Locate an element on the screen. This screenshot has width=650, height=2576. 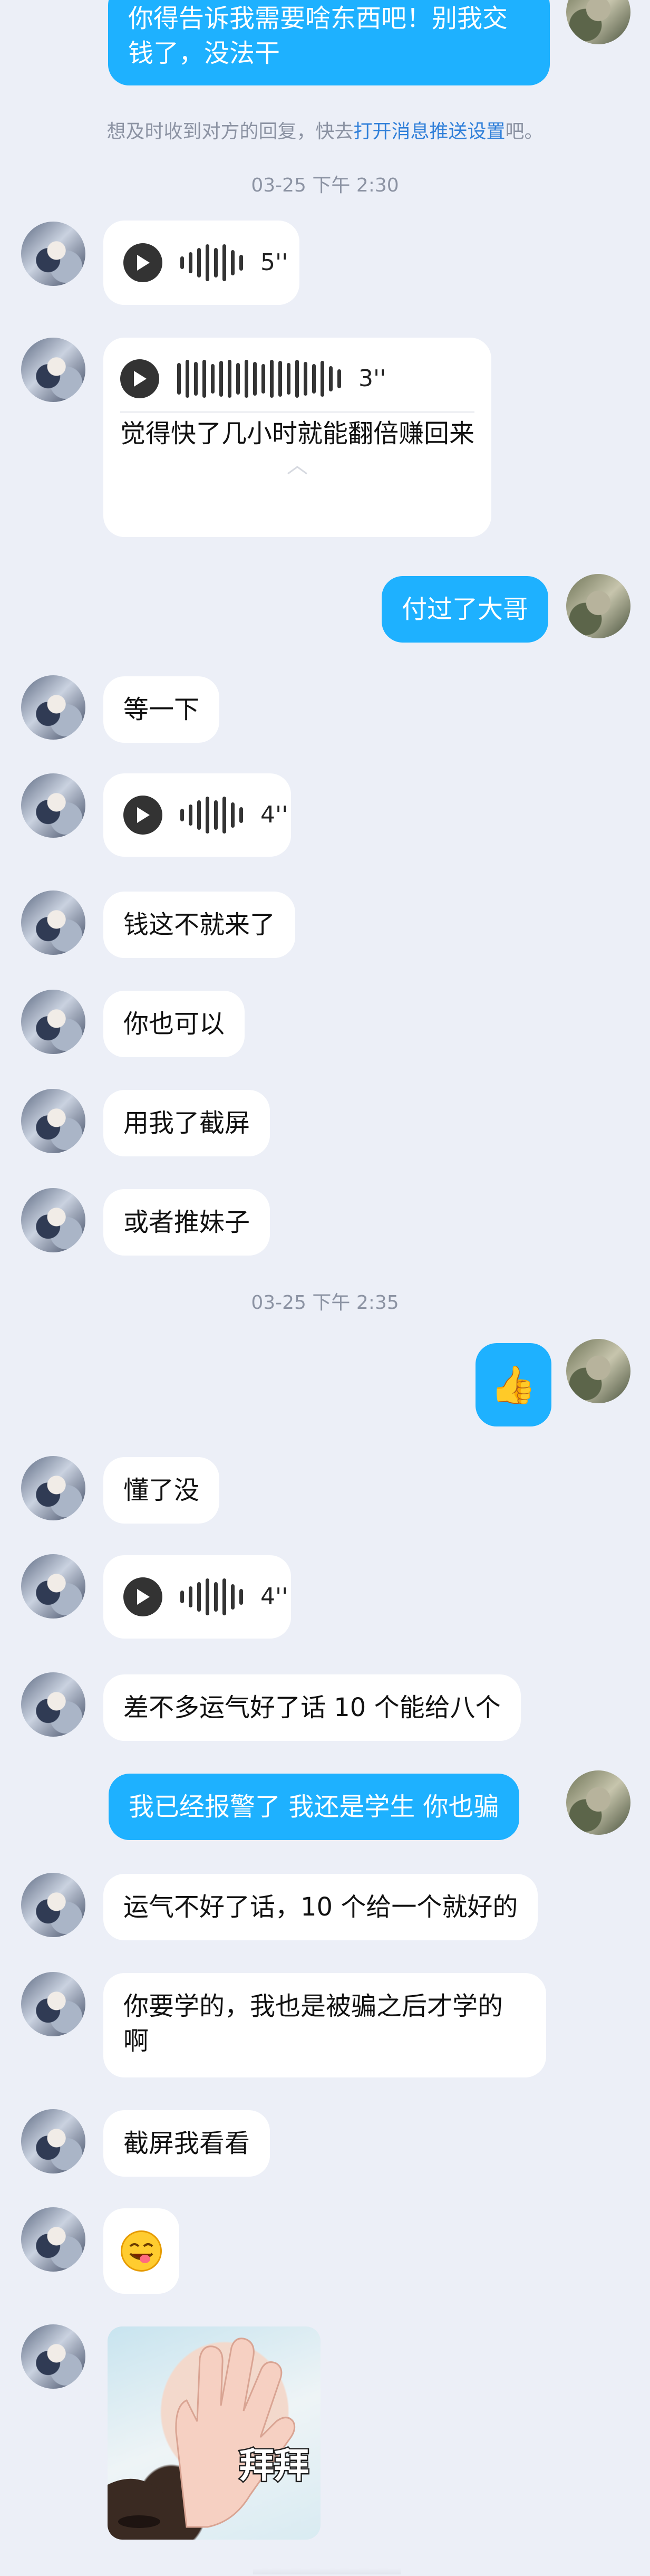
received-message-bubble: 你要学的，我也是被骗之后才学的啊 is located at coordinates (324, 2025).